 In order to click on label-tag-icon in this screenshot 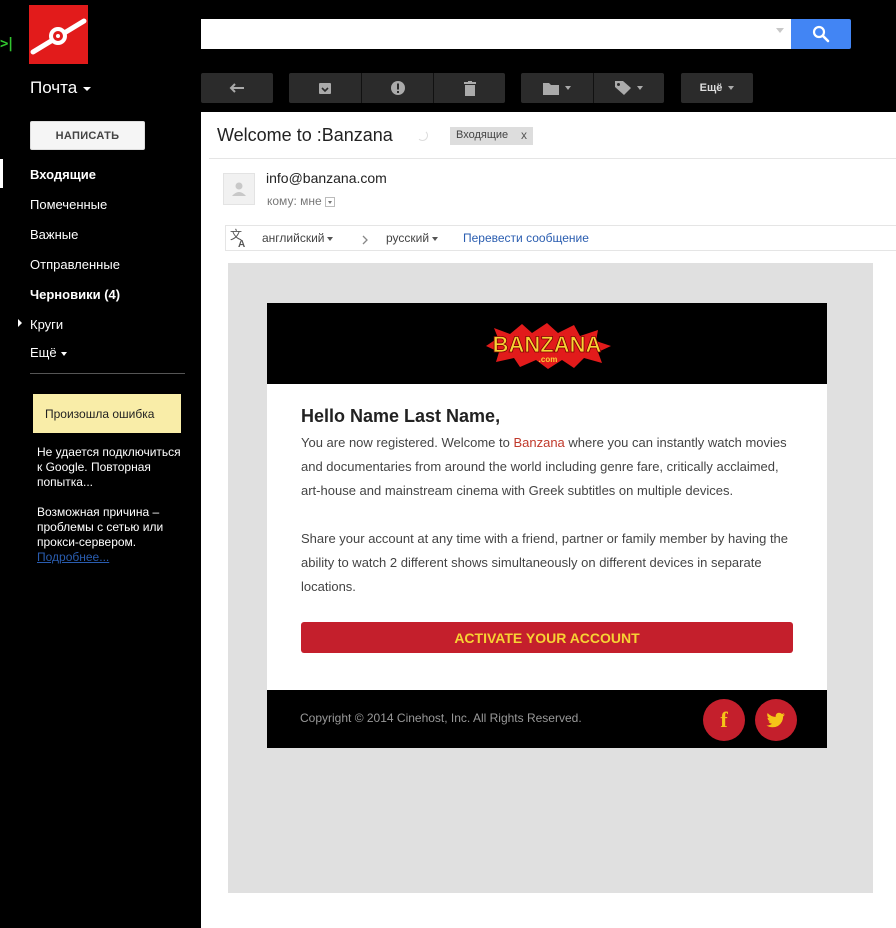, I will do `click(623, 88)`.